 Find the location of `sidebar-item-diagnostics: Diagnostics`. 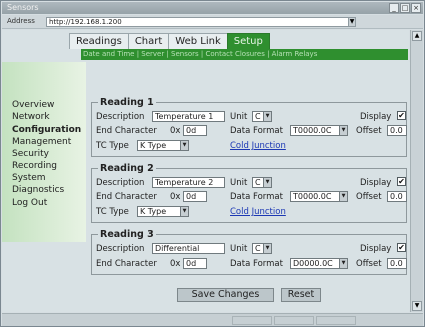

sidebar-item-diagnostics: Diagnostics is located at coordinates (38, 190).